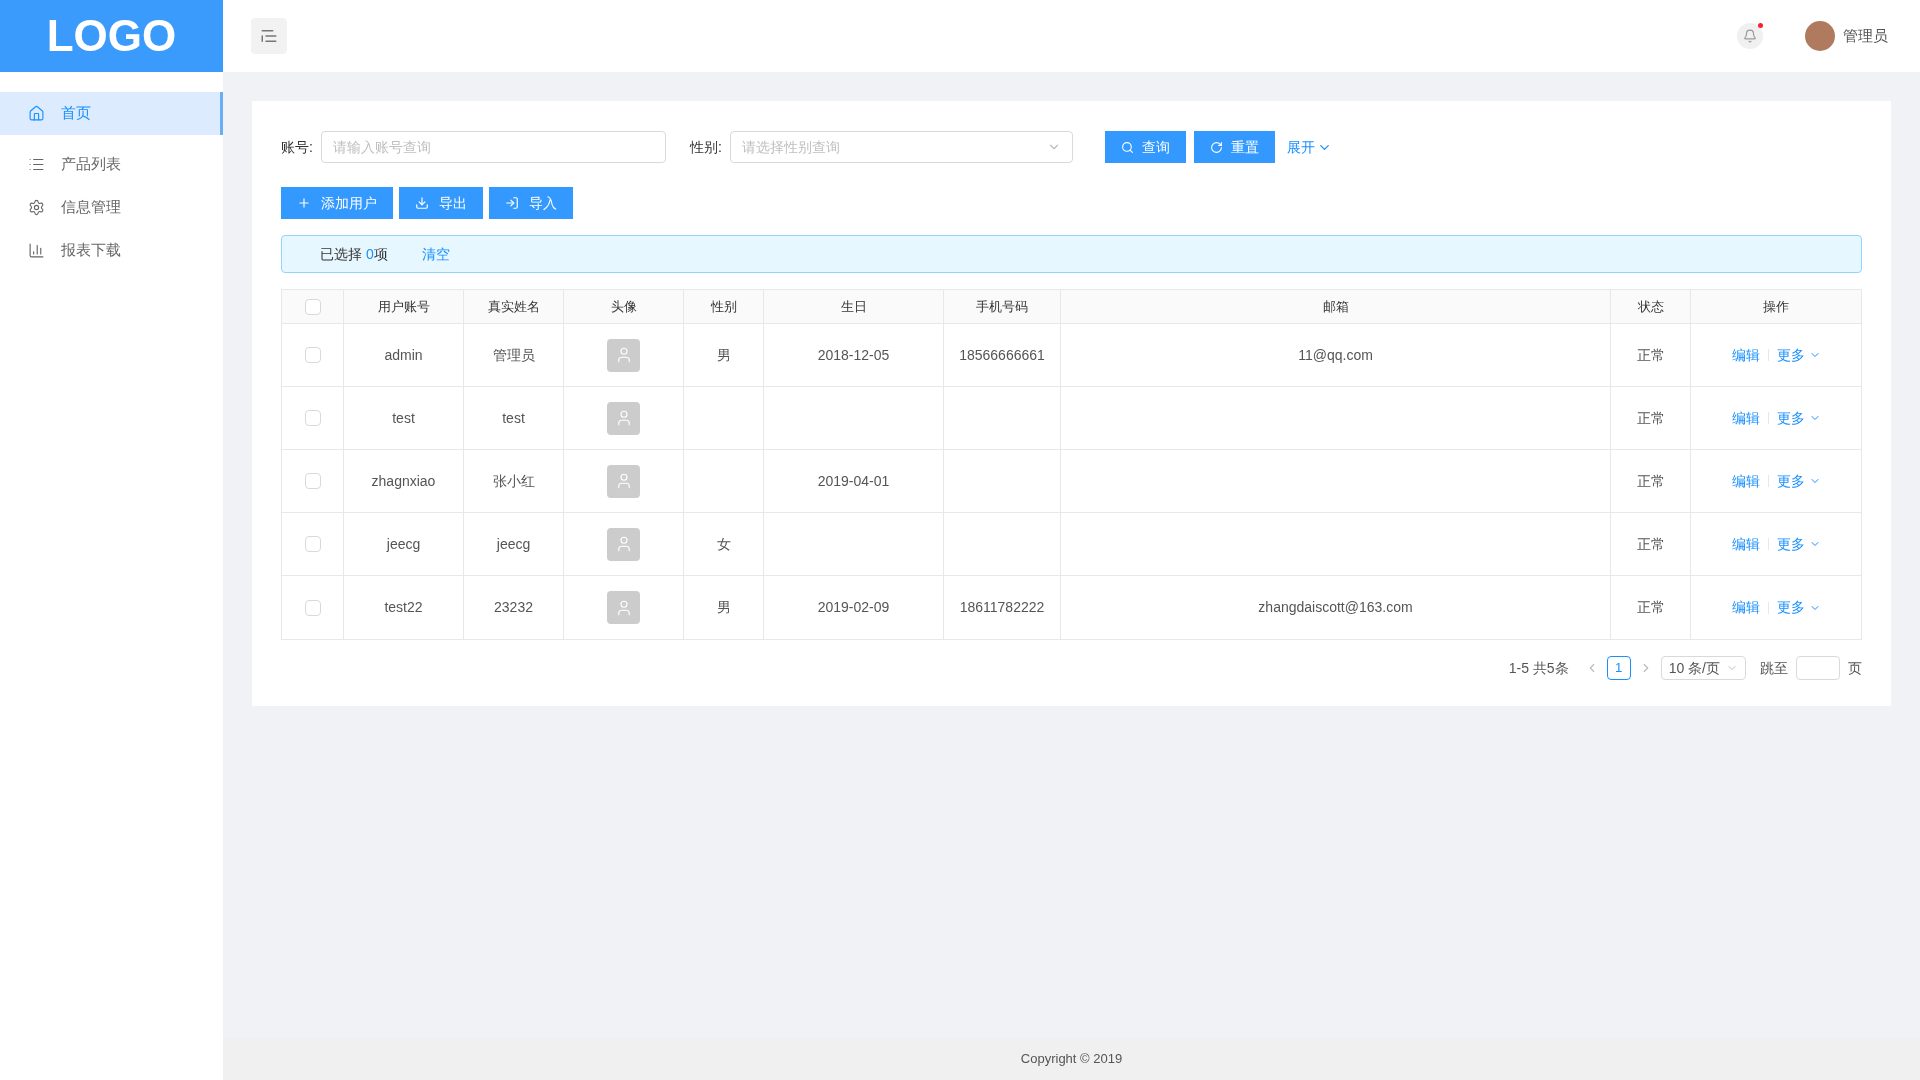 The height and width of the screenshot is (1080, 1920). Describe the element at coordinates (1335, 355) in the screenshot. I see `table-cell-text: 11@qq.com` at that location.